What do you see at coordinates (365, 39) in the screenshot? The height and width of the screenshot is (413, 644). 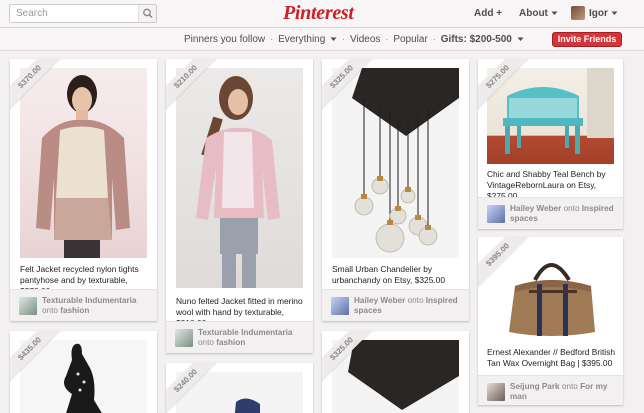 I see `nav-videos: Videos` at bounding box center [365, 39].